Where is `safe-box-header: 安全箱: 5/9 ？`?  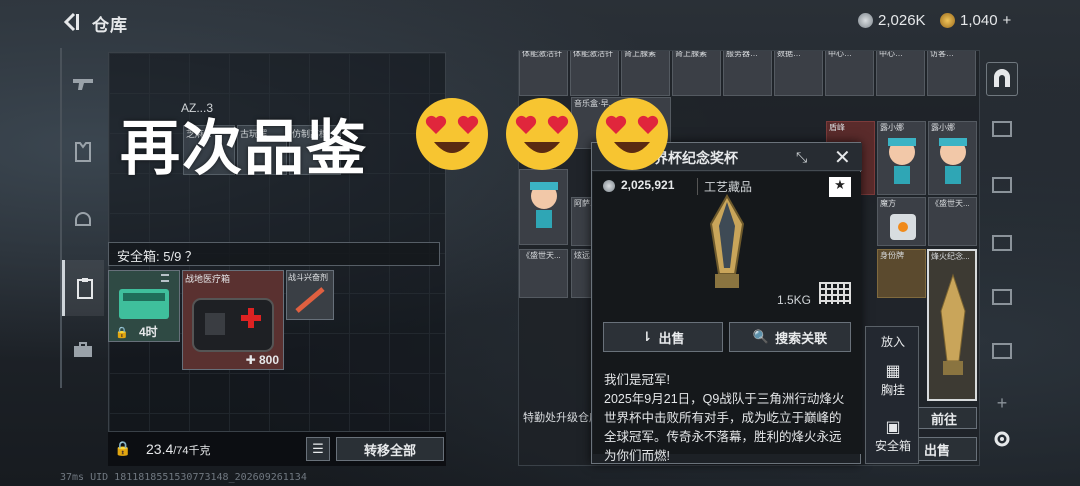
safe-box-header: 安全箱: 5/9 ？ is located at coordinates (274, 254).